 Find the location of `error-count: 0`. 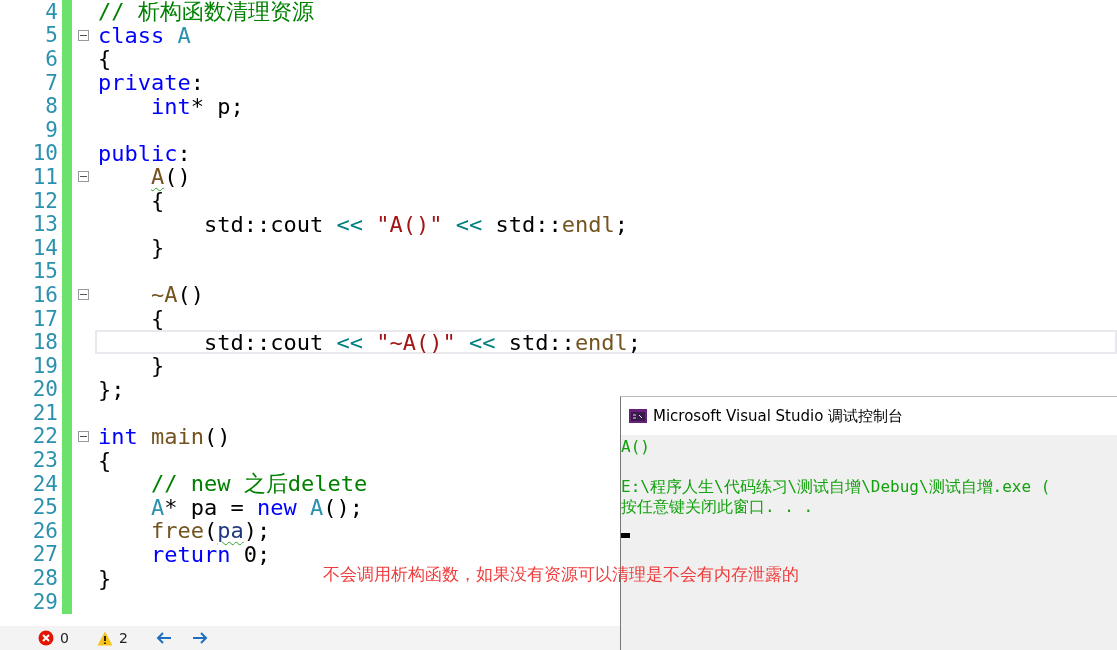

error-count: 0 is located at coordinates (64, 638).